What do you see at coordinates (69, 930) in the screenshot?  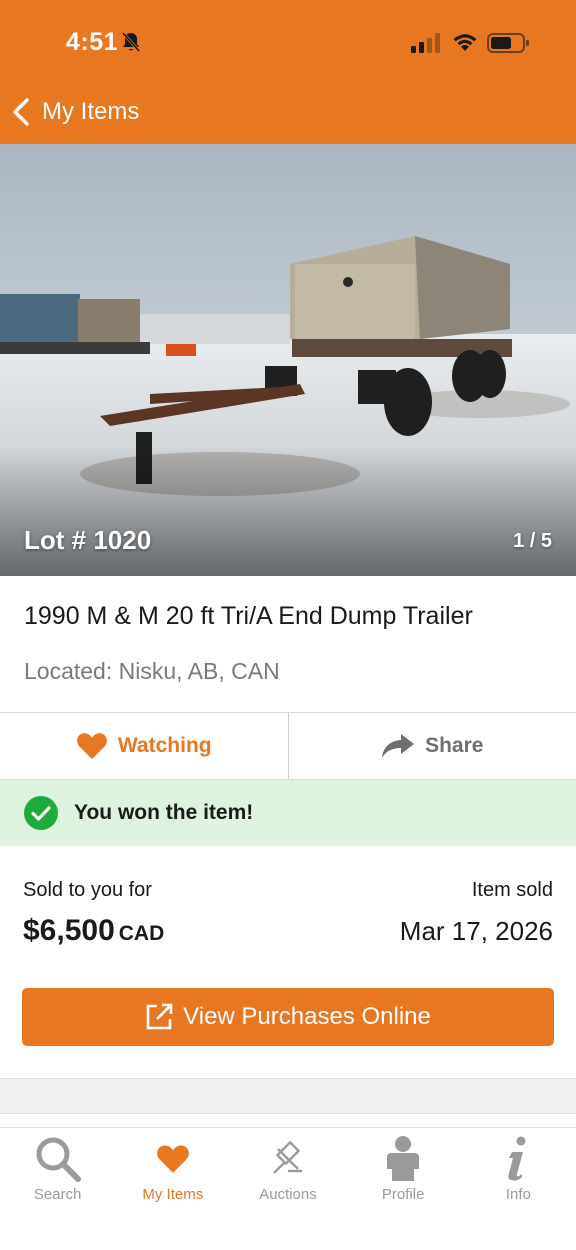 I see `price-value: $6,500` at bounding box center [69, 930].